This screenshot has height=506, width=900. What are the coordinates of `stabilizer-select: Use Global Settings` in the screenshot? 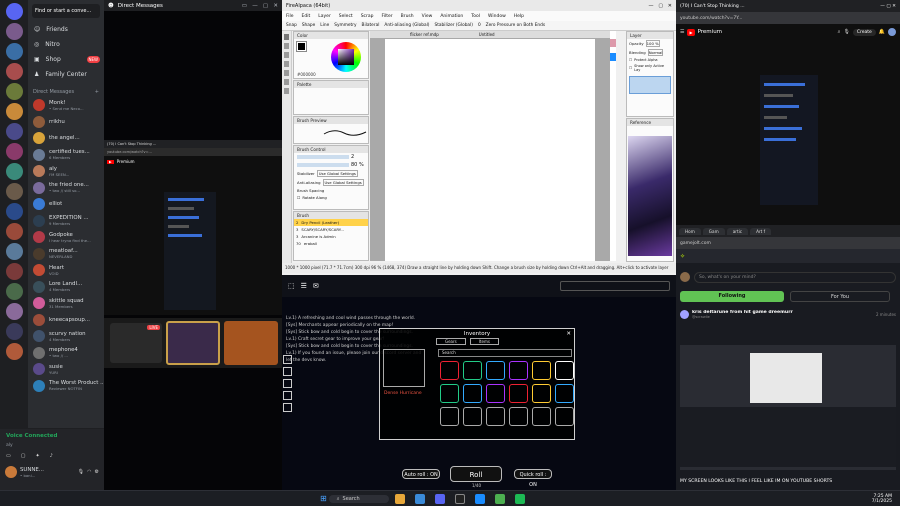 It's located at (337, 173).